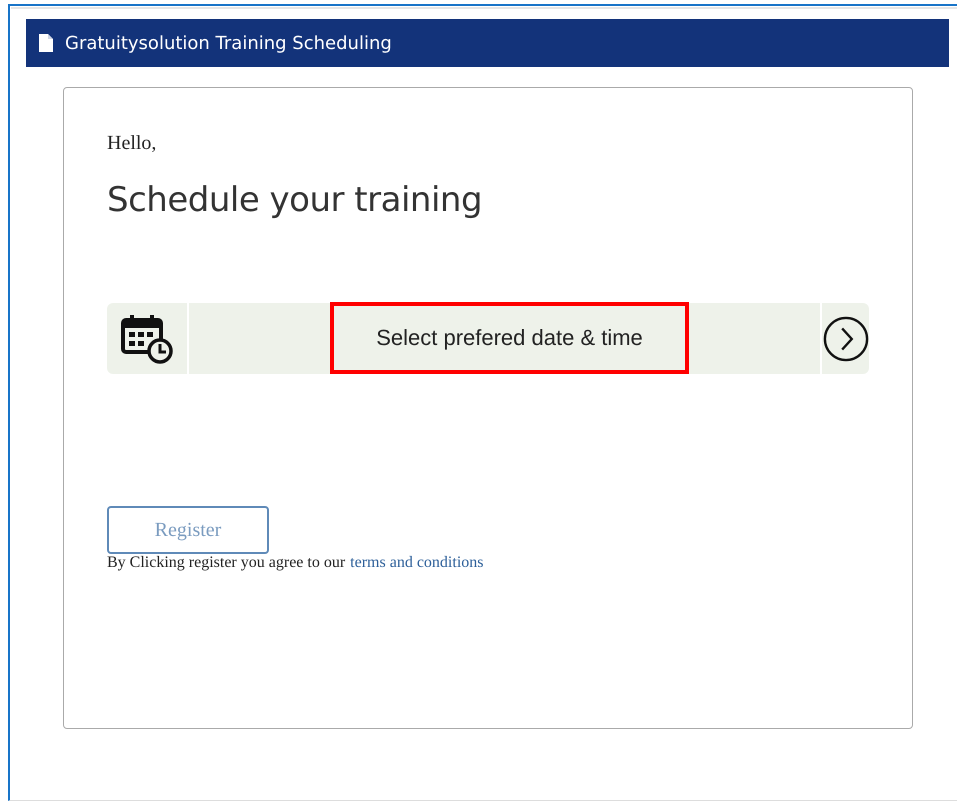 The width and height of the screenshot is (957, 801). I want to click on document-icon, so click(46, 43).